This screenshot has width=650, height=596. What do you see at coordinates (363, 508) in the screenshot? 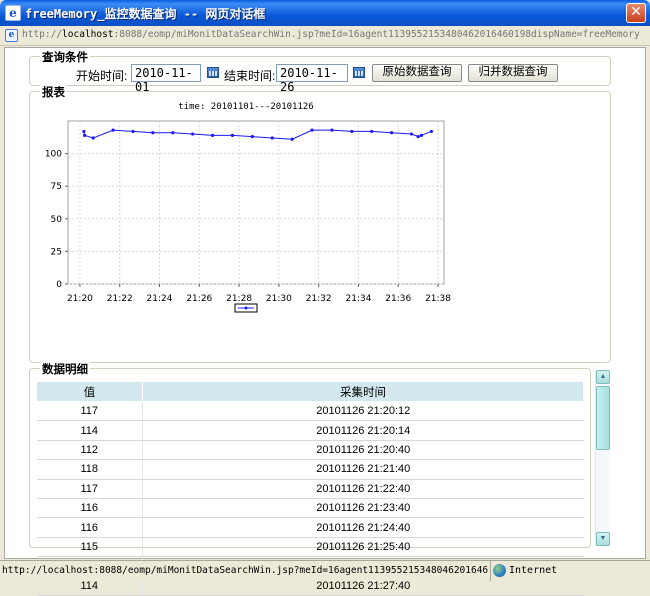
I see `cell-time: 20101126 21:23:40` at bounding box center [363, 508].